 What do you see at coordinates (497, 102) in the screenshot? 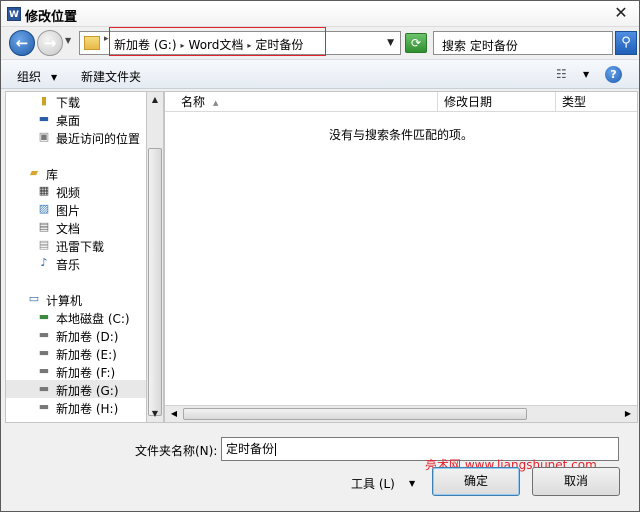
I see `column-header-date: 修改日期` at bounding box center [497, 102].